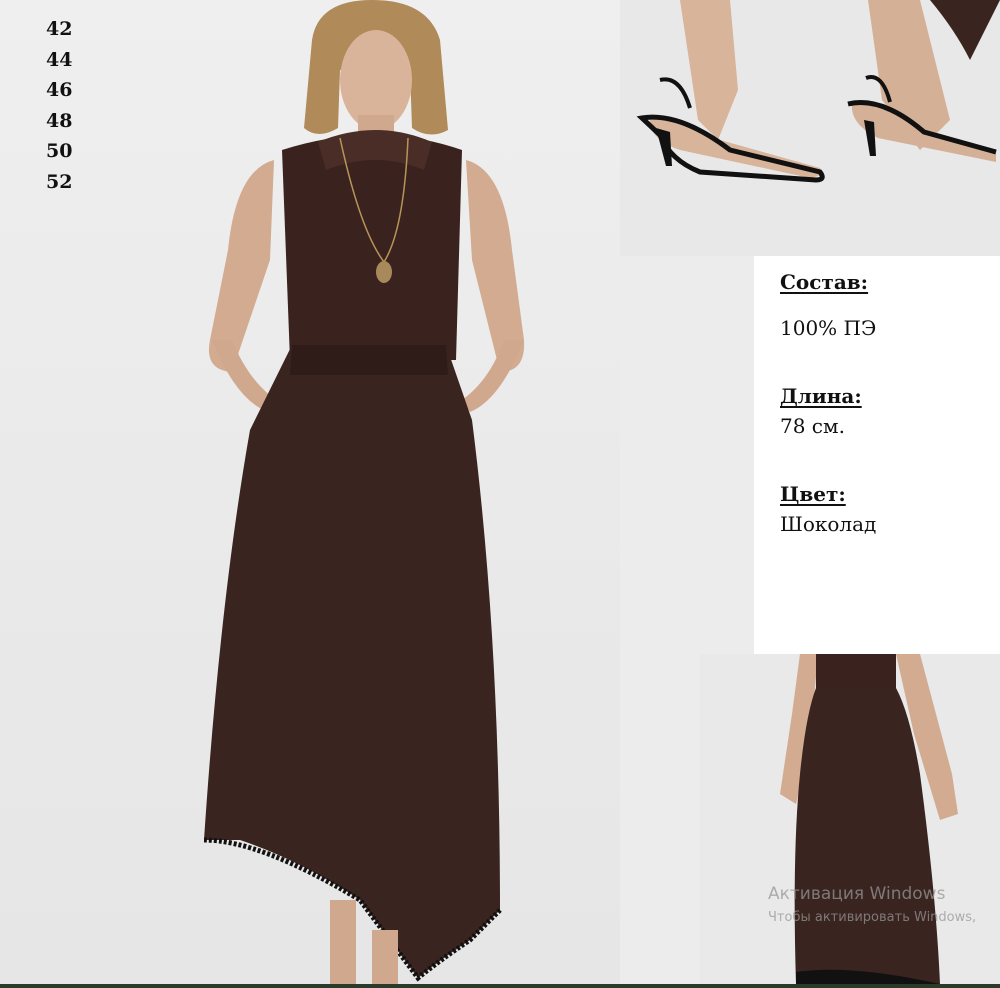 Image resolution: width=1000 pixels, height=988 pixels. What do you see at coordinates (818, 91) in the screenshot?
I see `shoes-illustration` at bounding box center [818, 91].